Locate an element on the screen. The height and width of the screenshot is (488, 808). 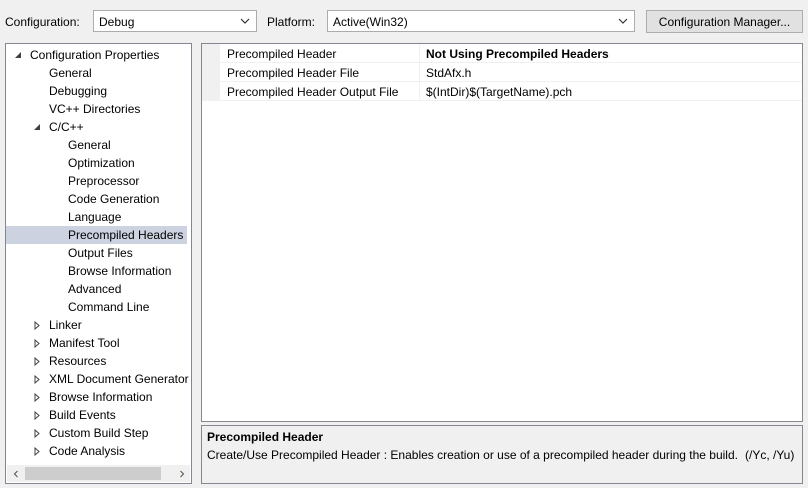
tree-item-label: Output Files is located at coordinates (100, 253).